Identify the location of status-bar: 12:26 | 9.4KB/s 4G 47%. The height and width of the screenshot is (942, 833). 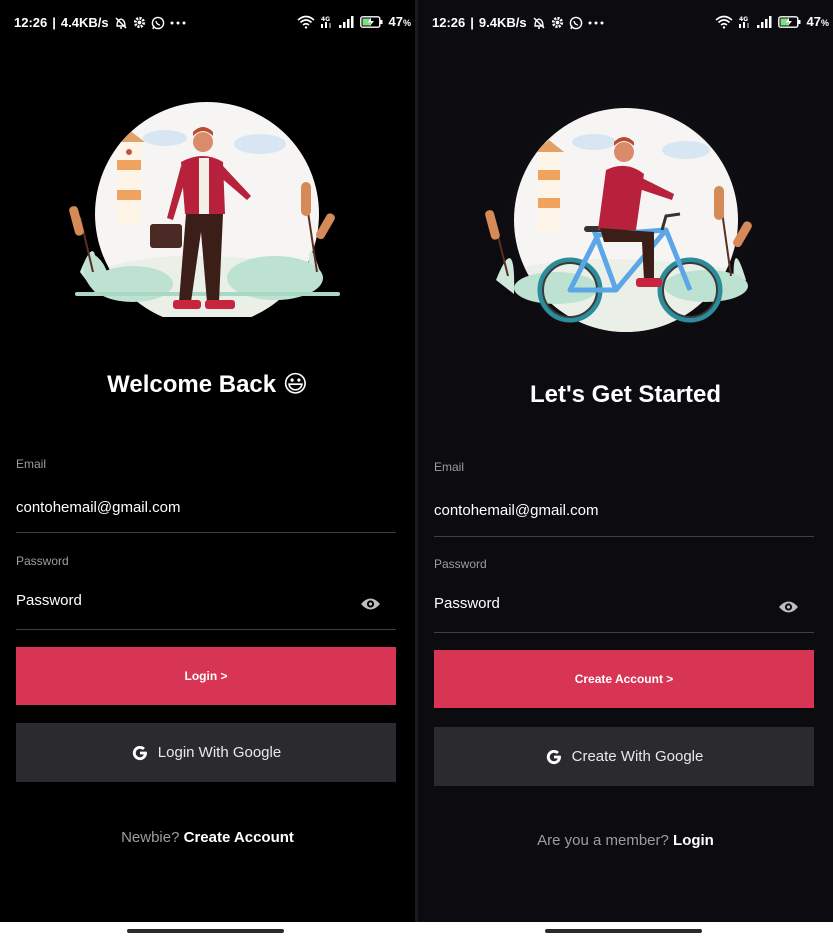
(630, 22).